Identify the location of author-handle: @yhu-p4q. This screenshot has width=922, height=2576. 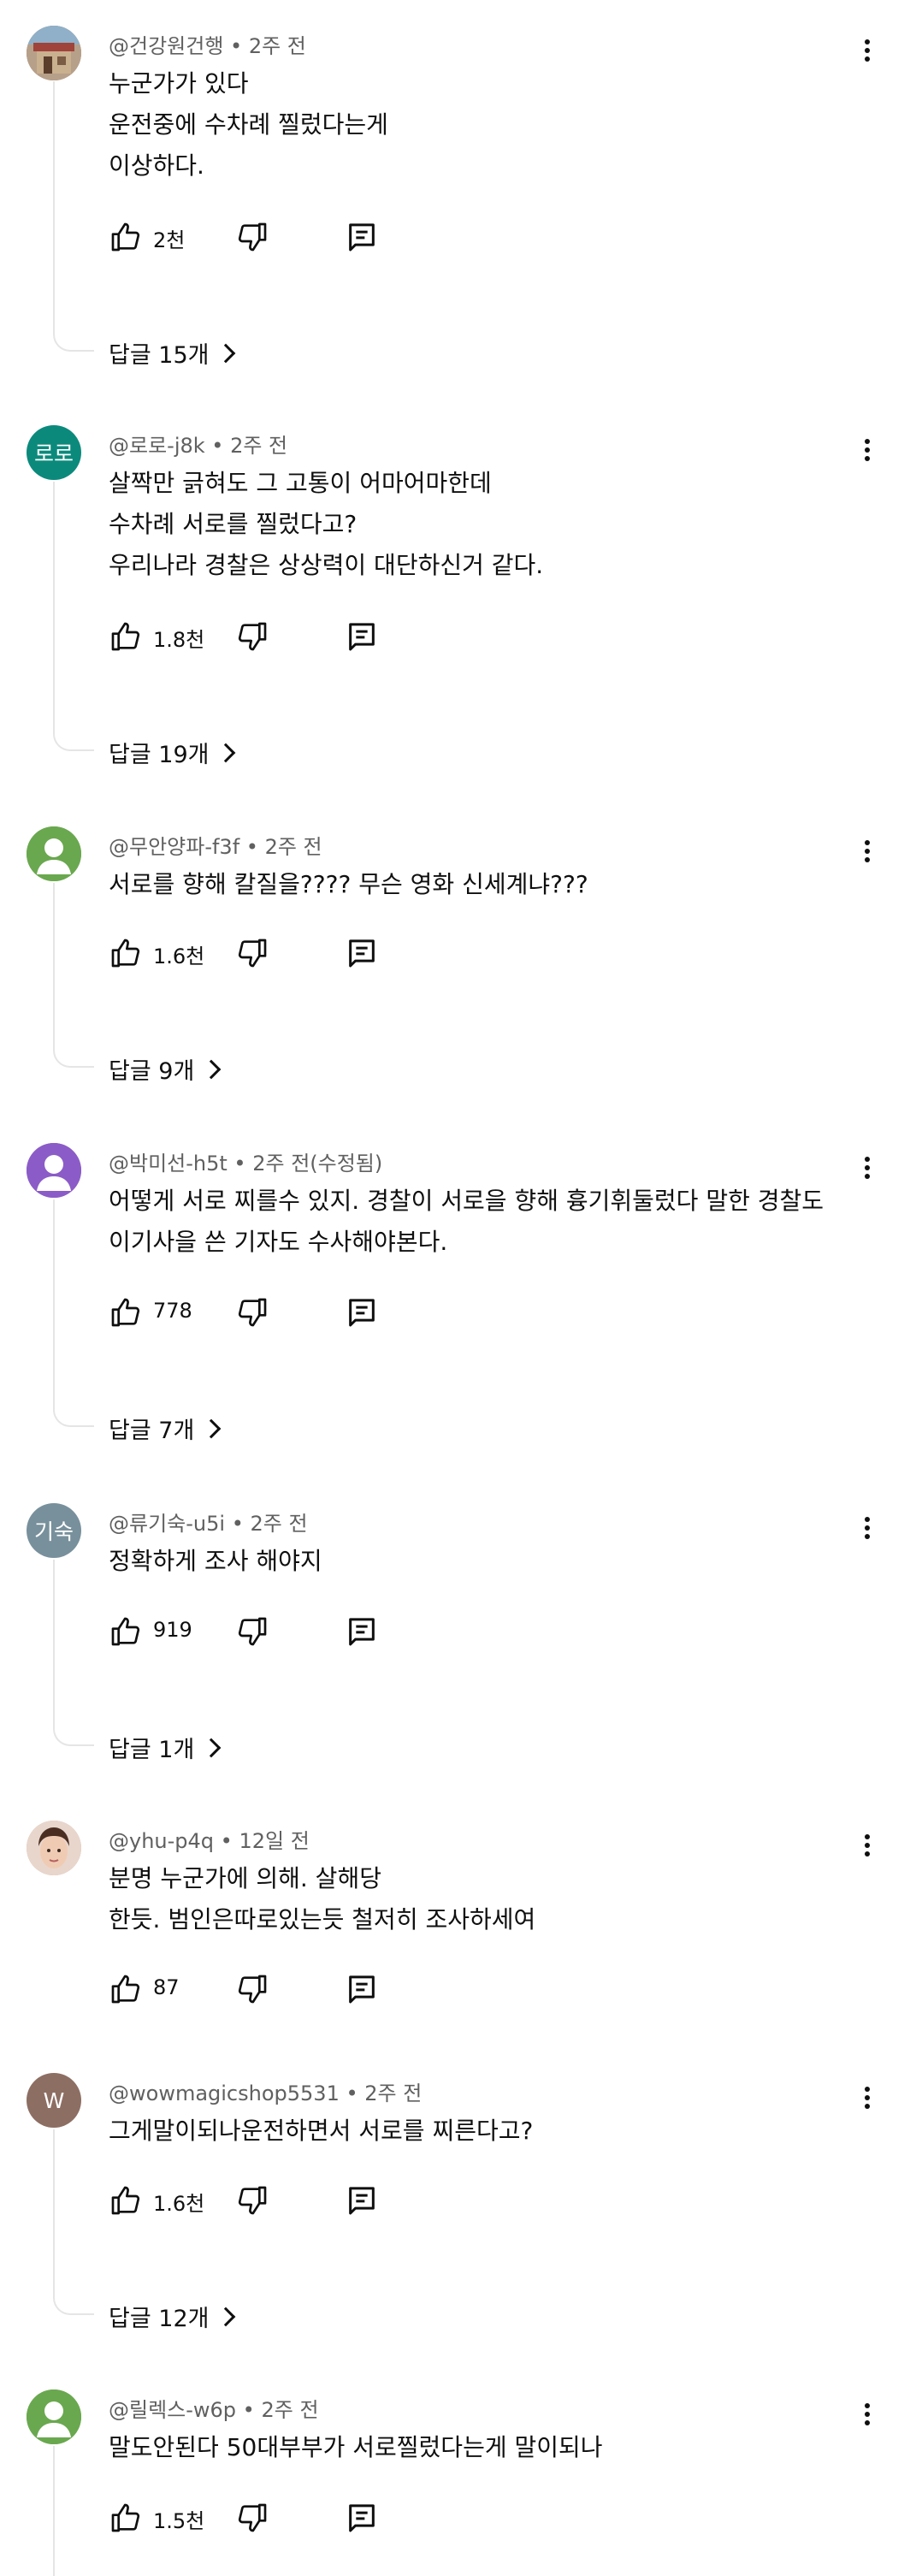
(162, 1841).